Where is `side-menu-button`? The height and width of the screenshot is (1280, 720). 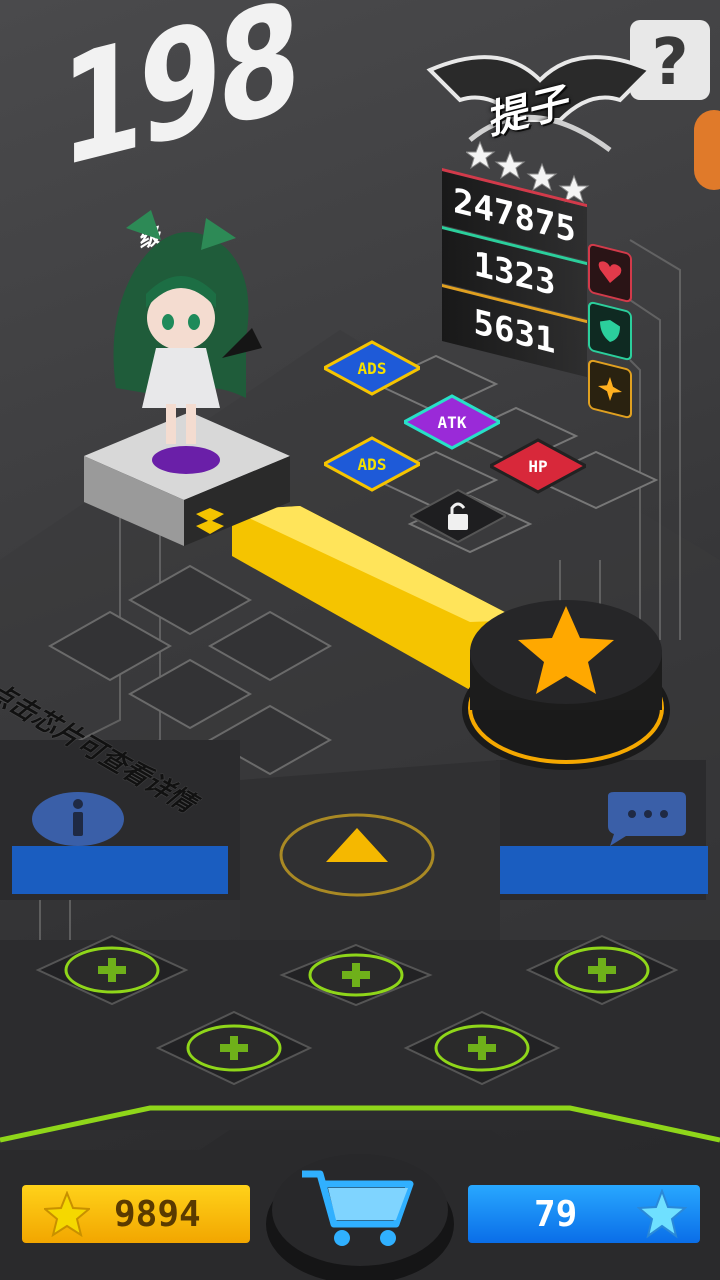
side-menu-button is located at coordinates (707, 150).